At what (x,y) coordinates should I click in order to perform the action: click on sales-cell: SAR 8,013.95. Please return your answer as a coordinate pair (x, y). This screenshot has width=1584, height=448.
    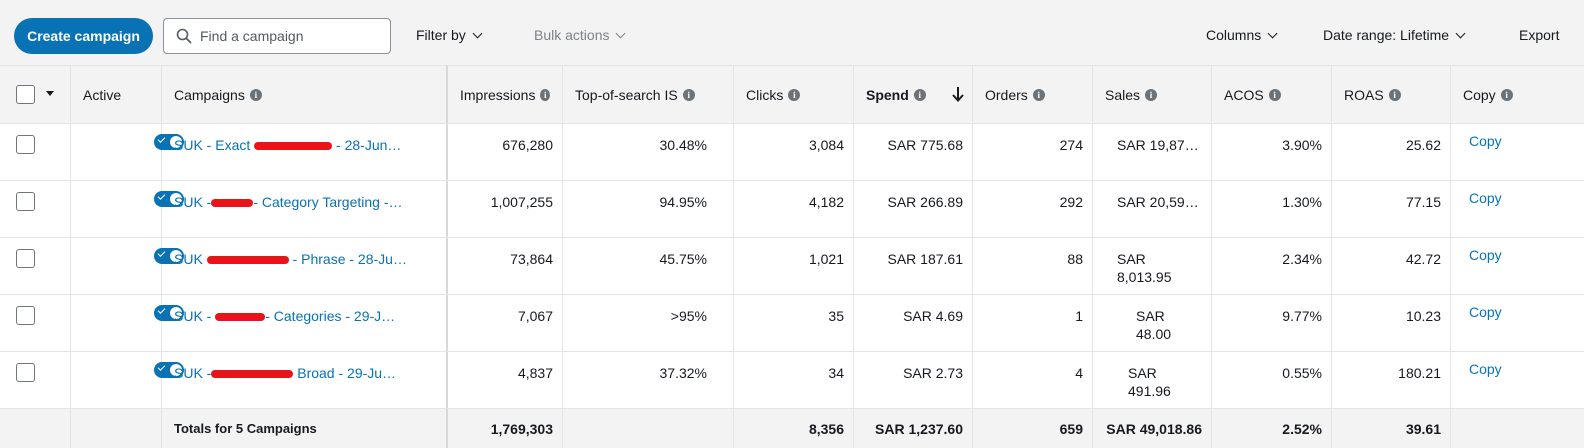
    Looking at the image, I should click on (1152, 266).